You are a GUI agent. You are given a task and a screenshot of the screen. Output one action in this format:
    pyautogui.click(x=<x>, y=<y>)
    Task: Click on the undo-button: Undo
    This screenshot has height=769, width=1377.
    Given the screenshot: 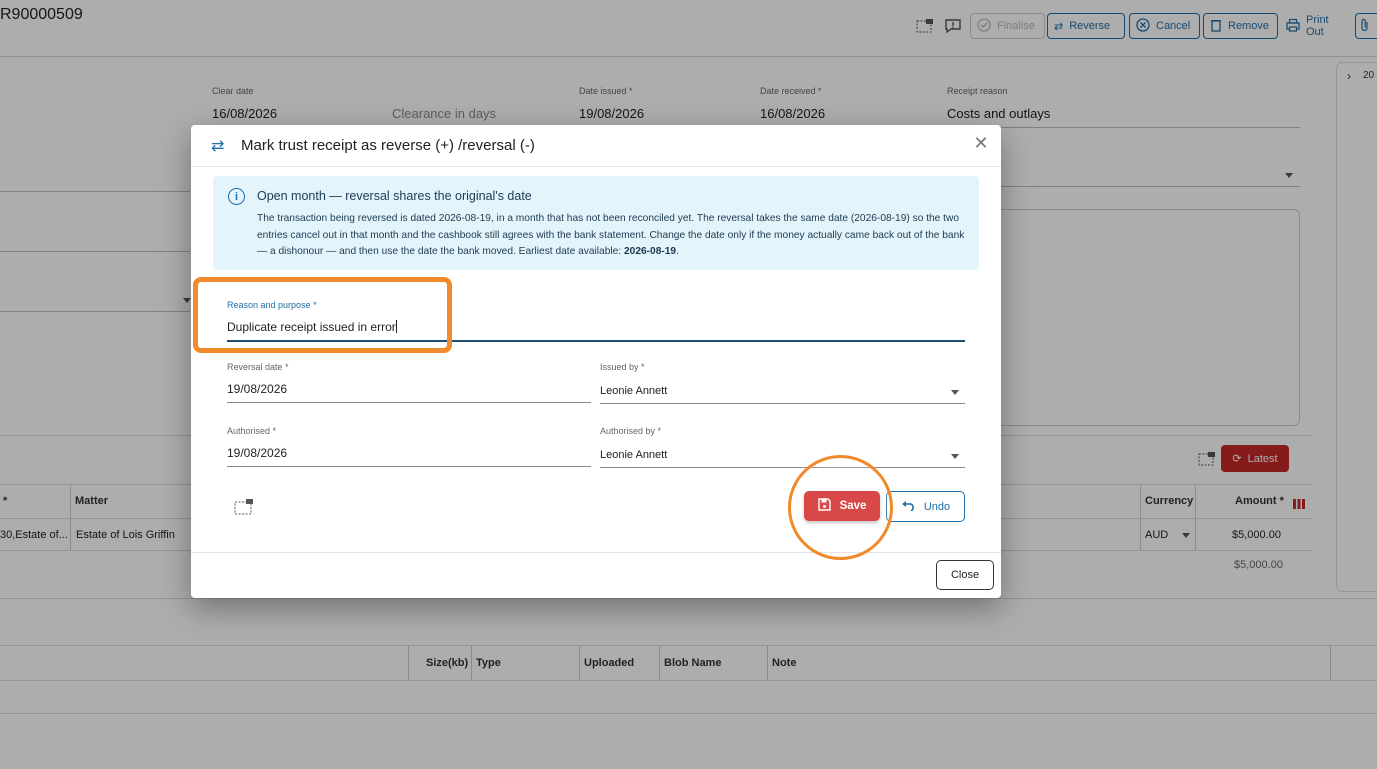 What is the action you would take?
    pyautogui.click(x=925, y=506)
    